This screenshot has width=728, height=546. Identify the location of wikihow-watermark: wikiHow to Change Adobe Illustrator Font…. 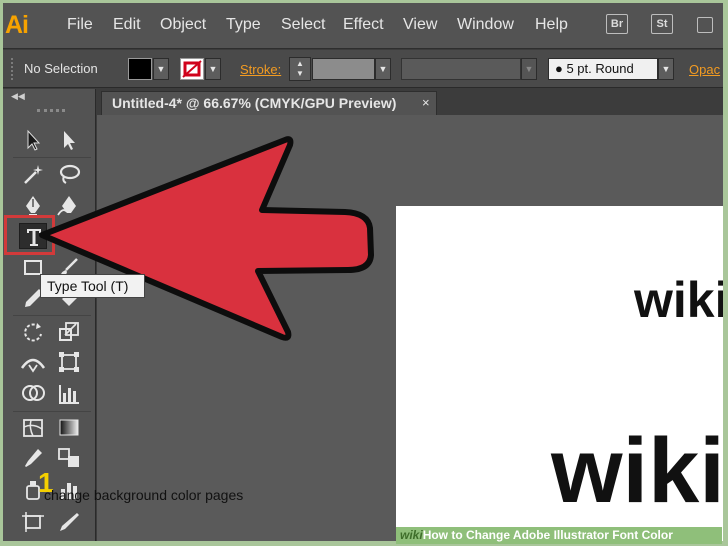
(559, 535).